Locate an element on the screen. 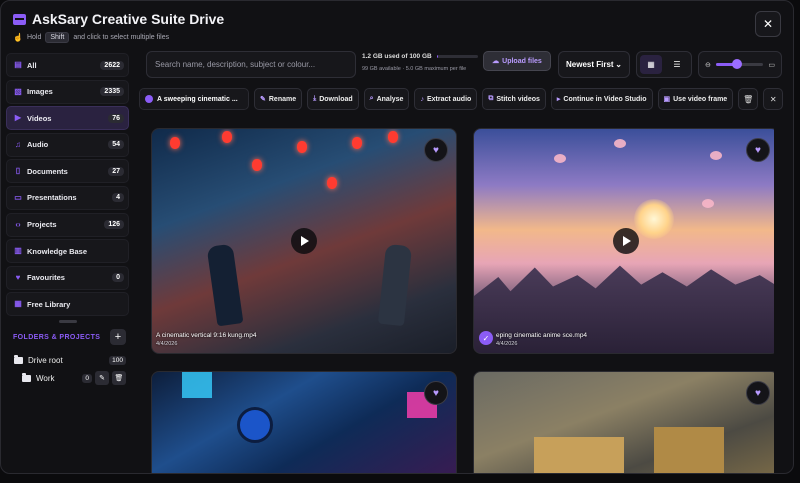 This screenshot has width=800, height=483. close-icon: ✕ is located at coordinates (773, 99).